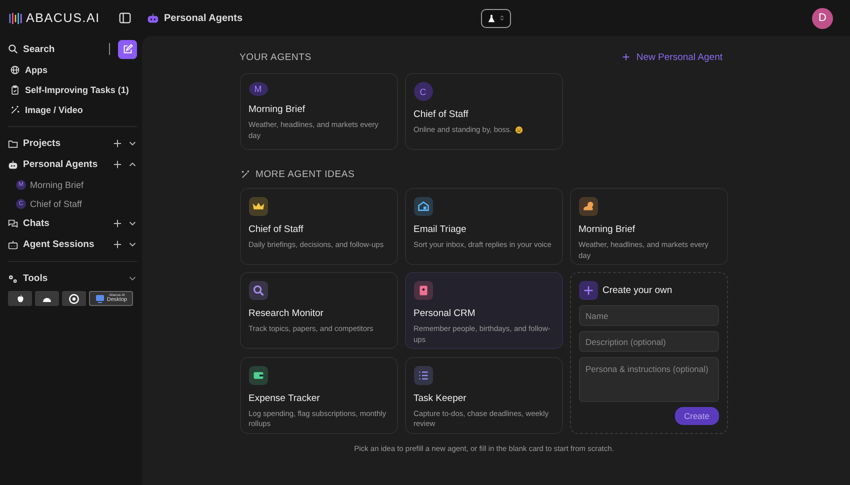 The width and height of the screenshot is (850, 485). What do you see at coordinates (502, 18) in the screenshot?
I see `sort-arrows-icon` at bounding box center [502, 18].